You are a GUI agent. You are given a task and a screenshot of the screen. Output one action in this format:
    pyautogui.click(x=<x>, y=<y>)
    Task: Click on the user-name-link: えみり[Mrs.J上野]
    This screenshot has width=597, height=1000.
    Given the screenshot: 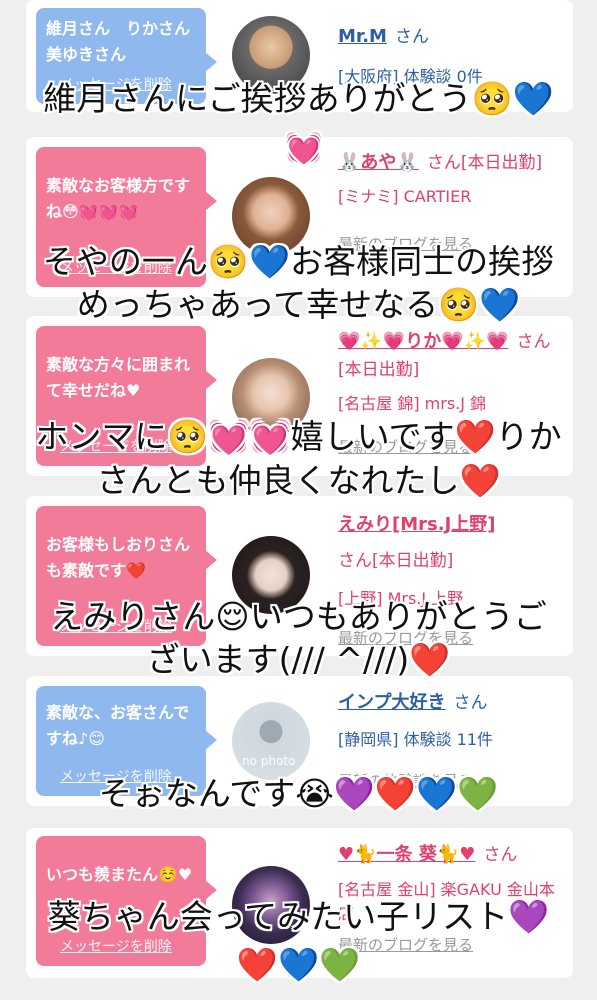 What is the action you would take?
    pyautogui.click(x=417, y=524)
    